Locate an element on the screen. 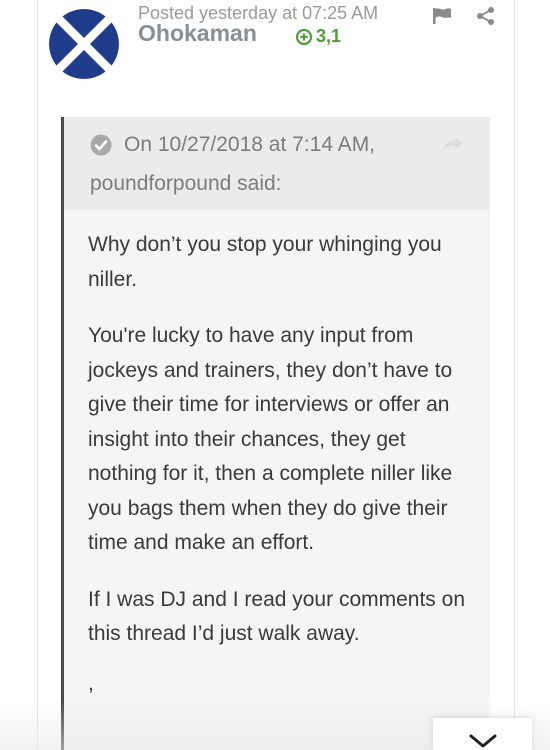 Image resolution: width=550 pixels, height=750 pixels. quote-trailing-text: , is located at coordinates (91, 683).